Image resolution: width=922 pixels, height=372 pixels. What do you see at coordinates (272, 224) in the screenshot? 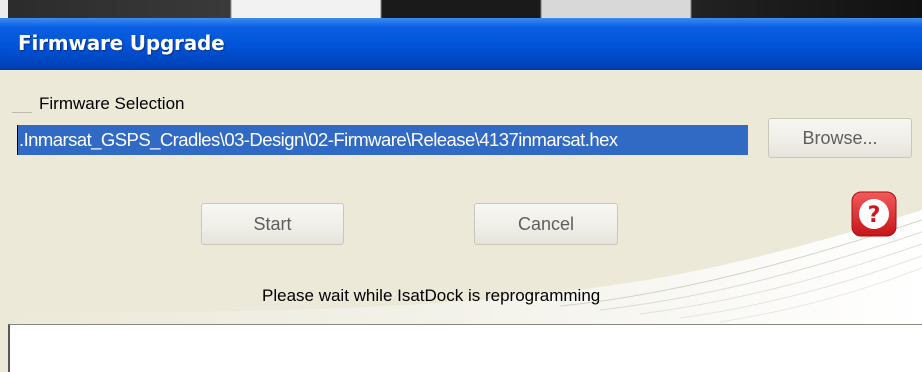
I see `start-button: Start` at bounding box center [272, 224].